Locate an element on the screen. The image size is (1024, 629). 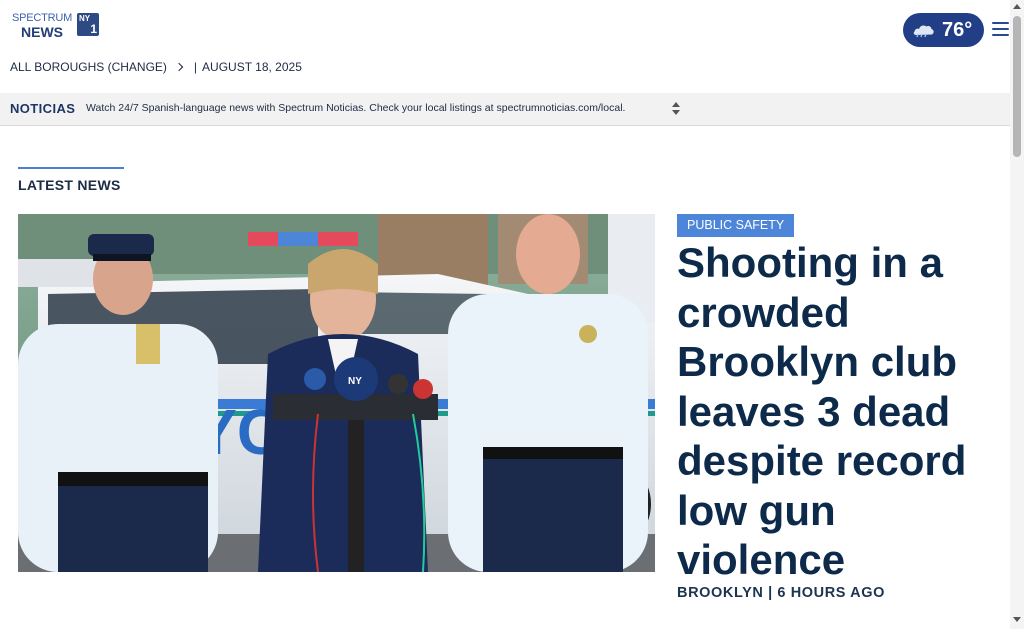
weather-widget: 76° is located at coordinates (943, 30).